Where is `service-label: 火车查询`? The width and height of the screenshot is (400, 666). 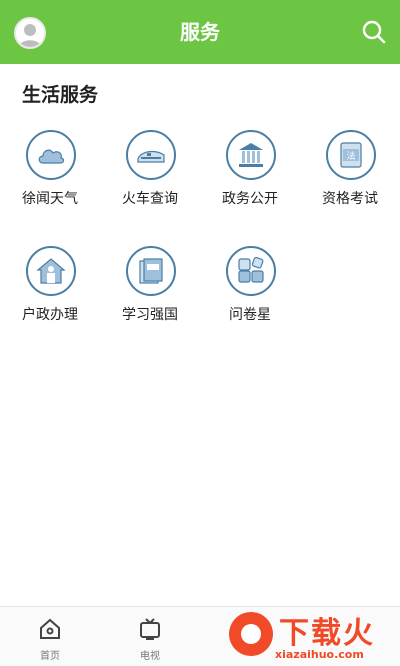 service-label: 火车查询 is located at coordinates (150, 199).